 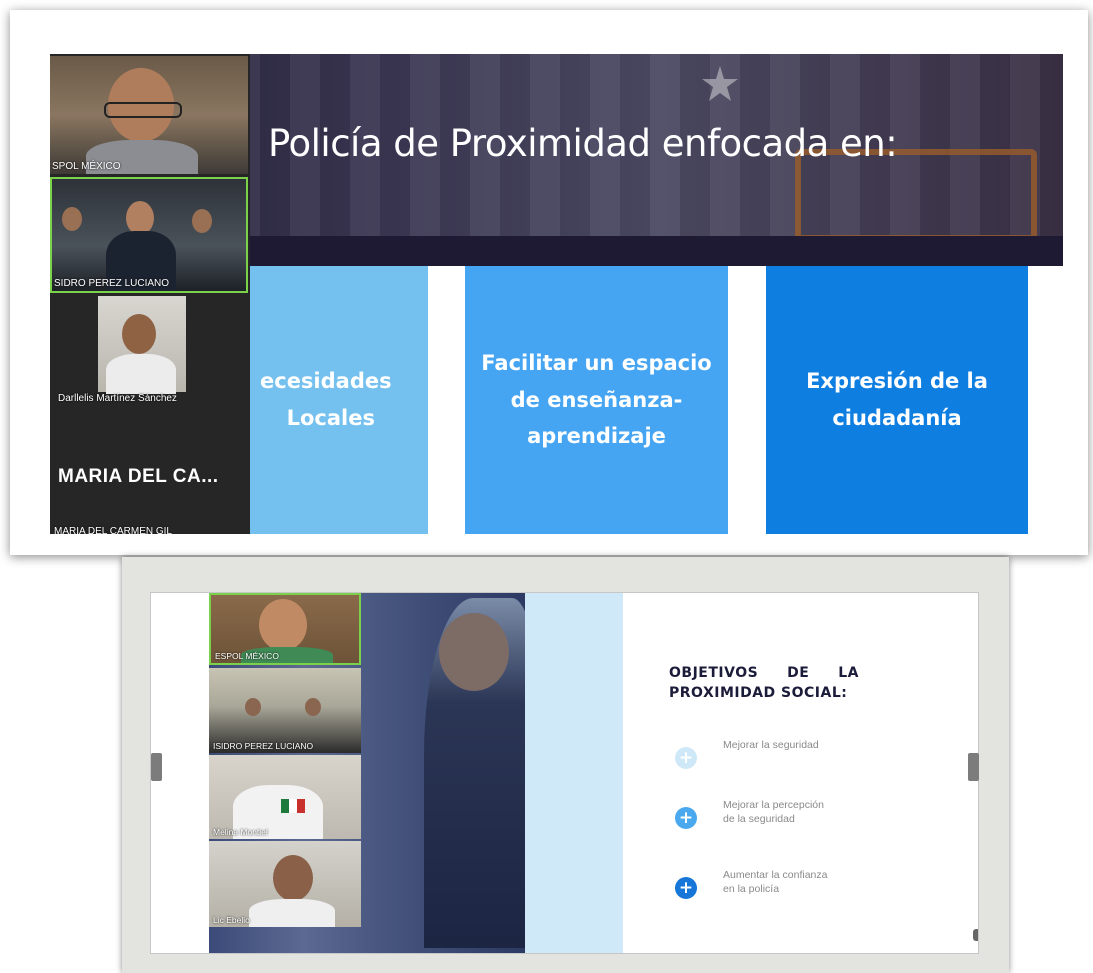 I want to click on participant-video-tile: ISIDRO PEREZ LUCIANO, so click(x=285, y=710).